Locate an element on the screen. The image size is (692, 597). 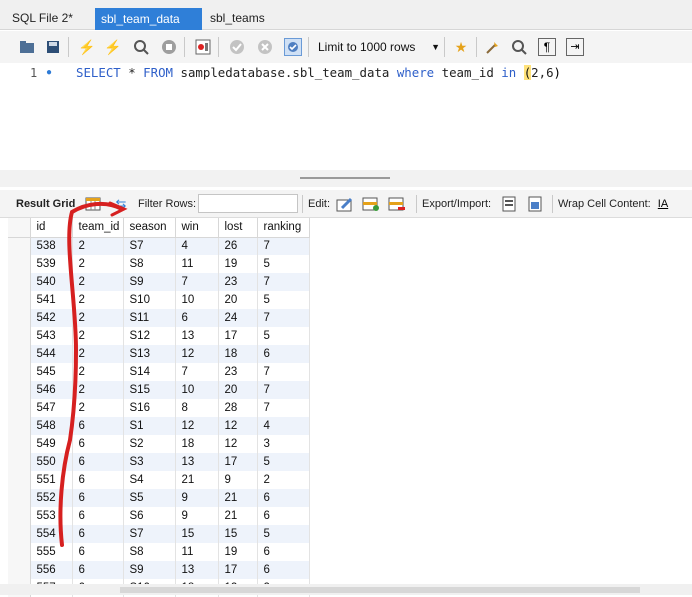
table-cell-season: S13 is located at coordinates (149, 354).